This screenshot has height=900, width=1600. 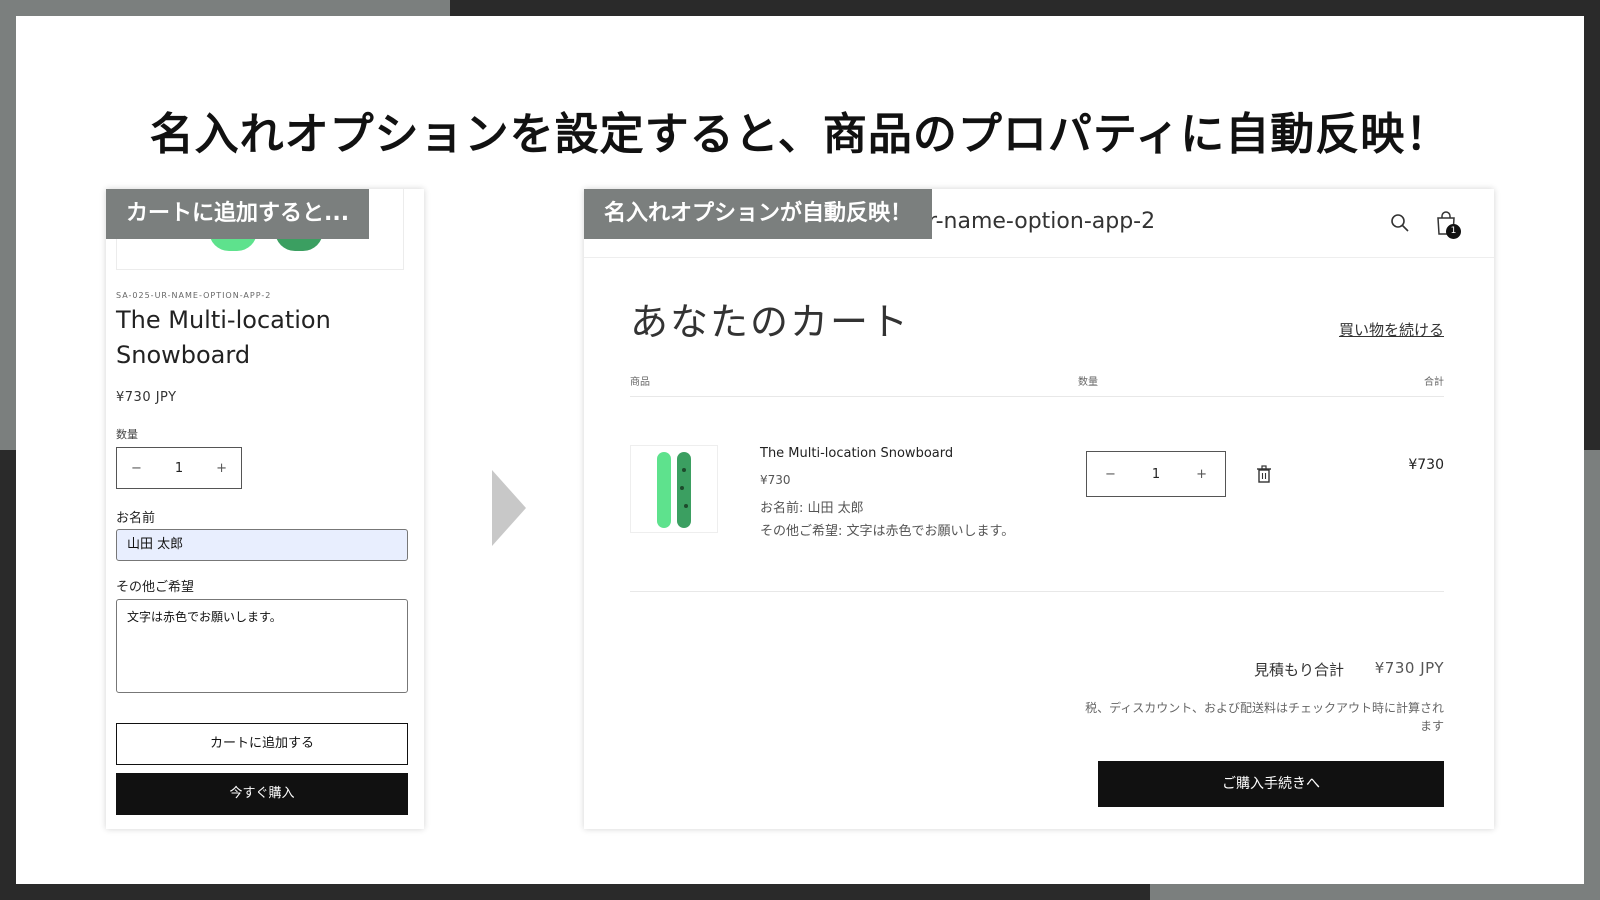 I want to click on product-title: The Multi-location Snowboard, so click(x=223, y=337).